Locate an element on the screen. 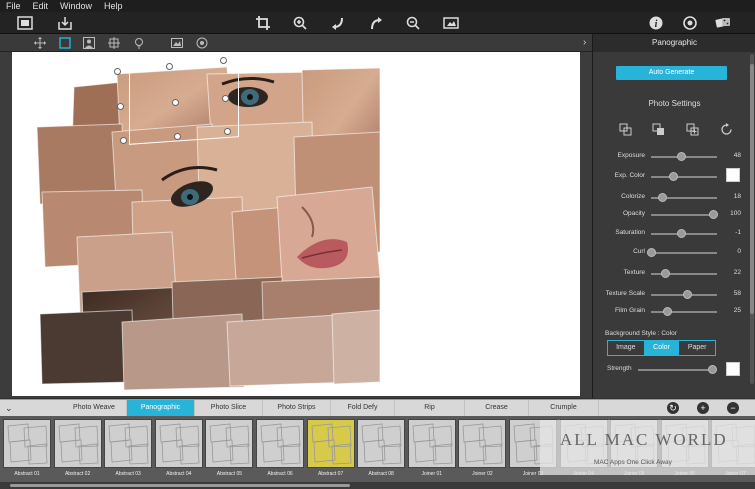  menu-help: Help is located at coordinates (113, 6).